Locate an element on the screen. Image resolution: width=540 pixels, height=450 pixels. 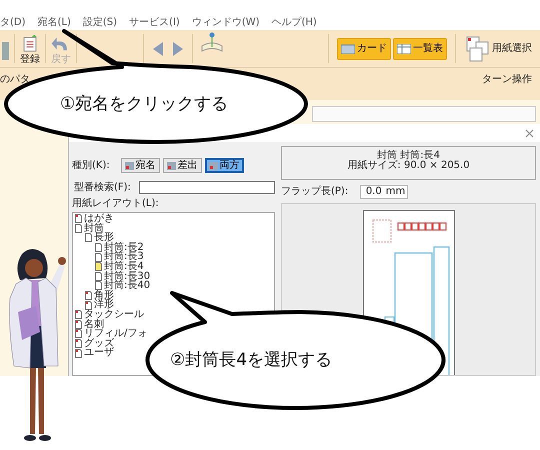
tree-item: 封筒:長2 is located at coordinates (124, 247).